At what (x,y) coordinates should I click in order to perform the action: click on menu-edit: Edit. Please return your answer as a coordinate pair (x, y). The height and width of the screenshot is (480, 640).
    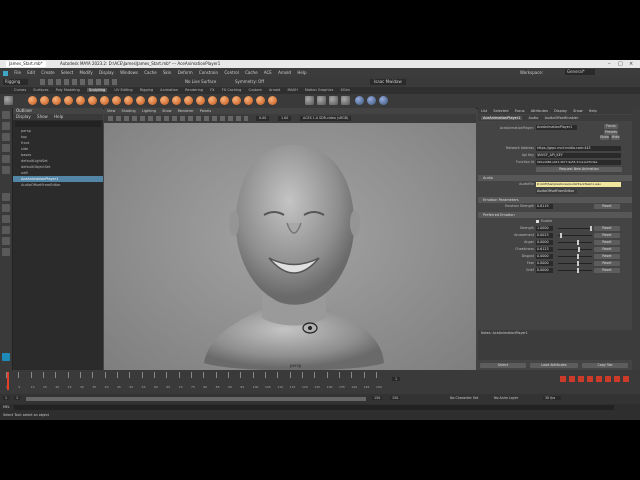
    Looking at the image, I should click on (31, 72).